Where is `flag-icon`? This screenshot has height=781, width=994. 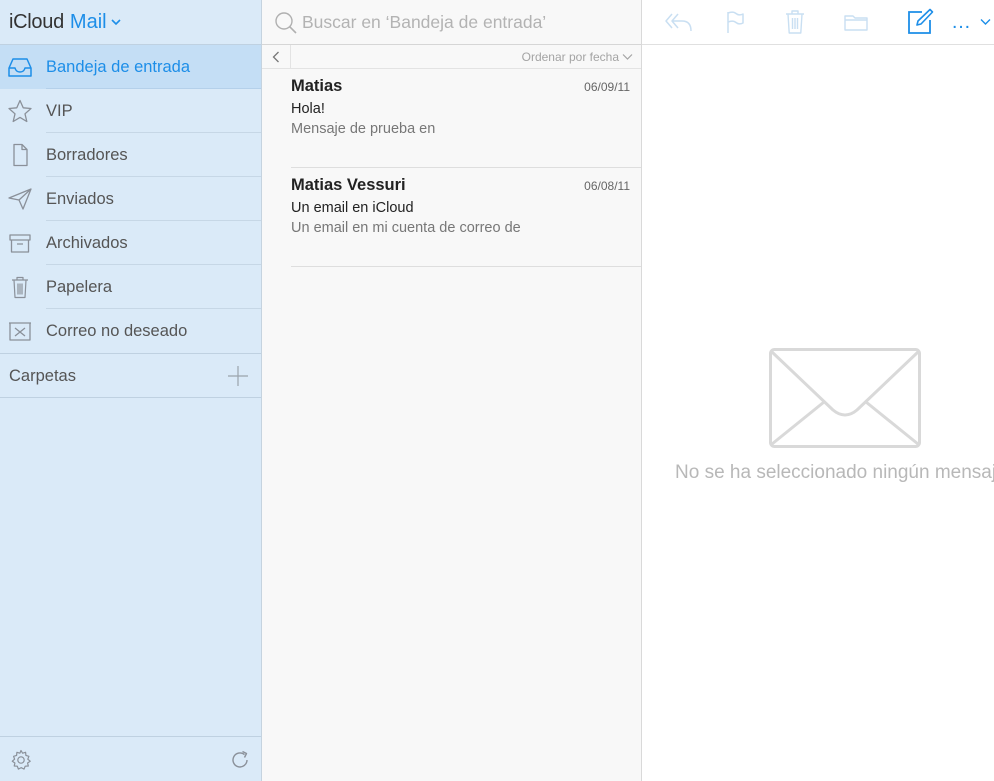 flag-icon is located at coordinates (735, 22).